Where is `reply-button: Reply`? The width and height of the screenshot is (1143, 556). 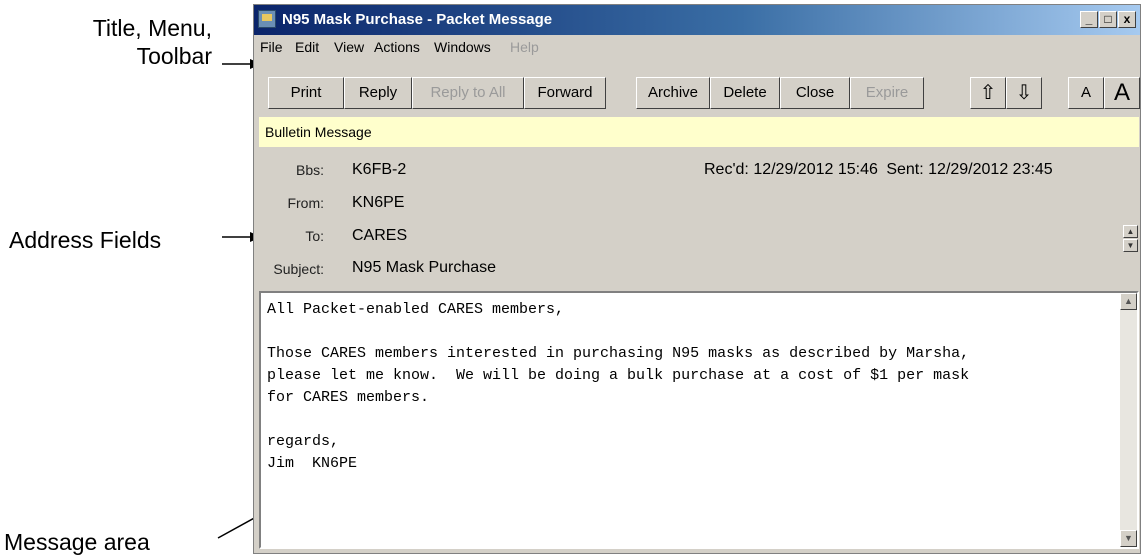
reply-button: Reply is located at coordinates (378, 93).